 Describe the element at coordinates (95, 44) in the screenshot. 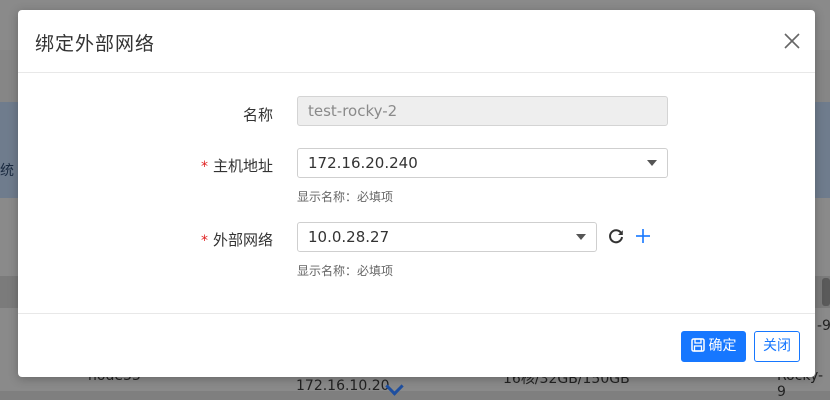

I see `dialog-title: 绑定外部网络` at that location.